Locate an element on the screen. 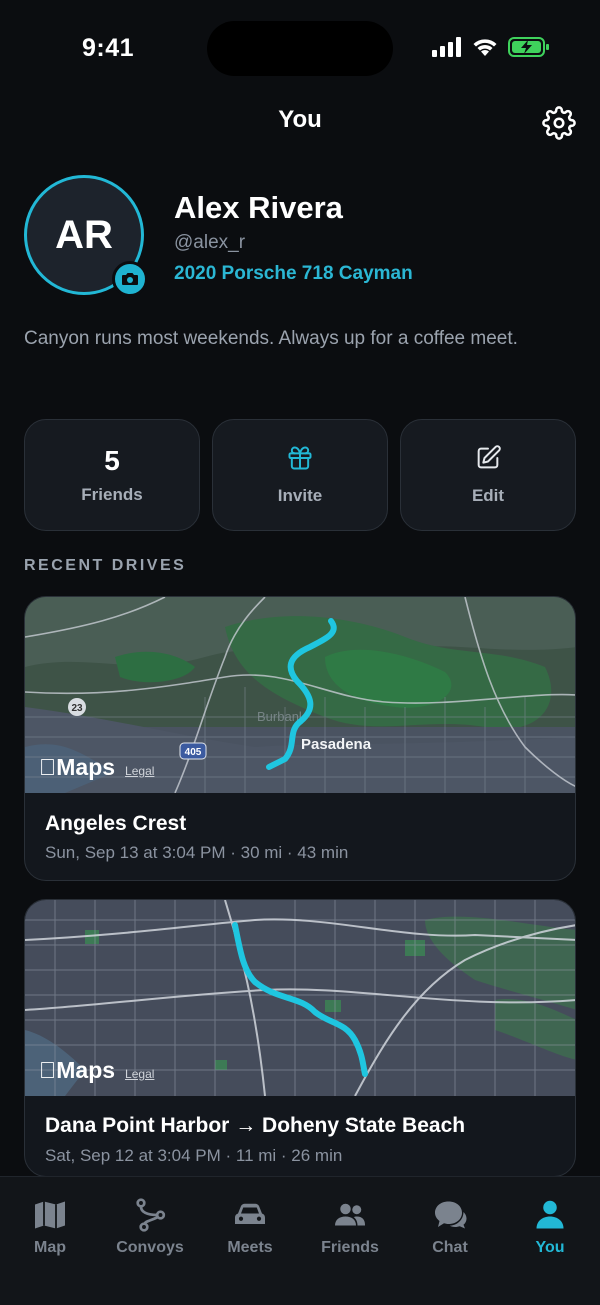 The image size is (600, 1305). tab-map: Map is located at coordinates (50, 1217).